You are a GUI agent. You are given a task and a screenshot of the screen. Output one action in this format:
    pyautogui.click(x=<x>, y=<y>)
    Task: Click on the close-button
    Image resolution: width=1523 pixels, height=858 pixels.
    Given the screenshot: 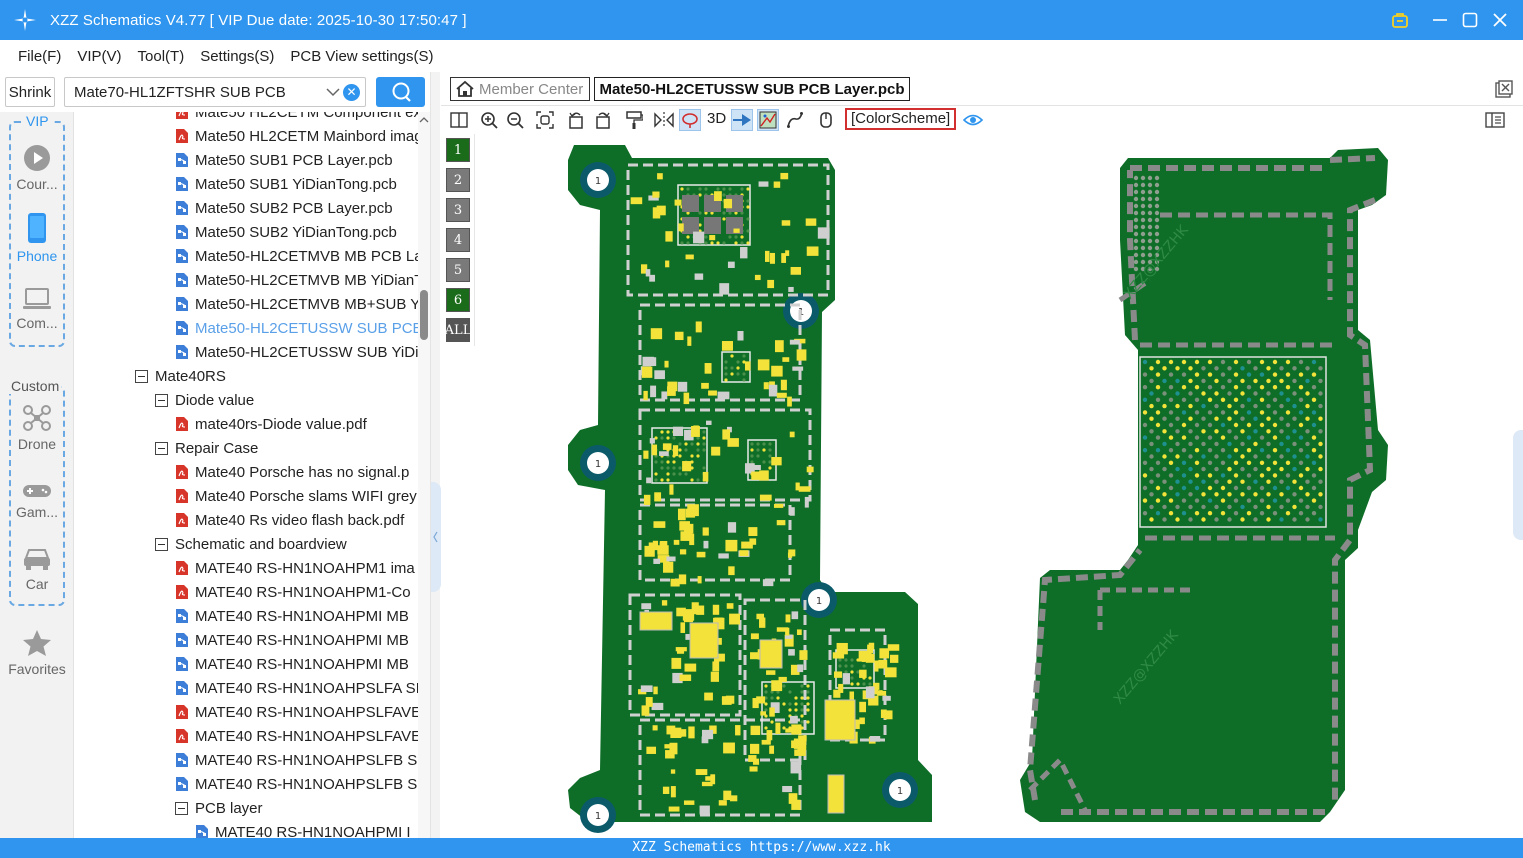 What is the action you would take?
    pyautogui.click(x=1500, y=20)
    